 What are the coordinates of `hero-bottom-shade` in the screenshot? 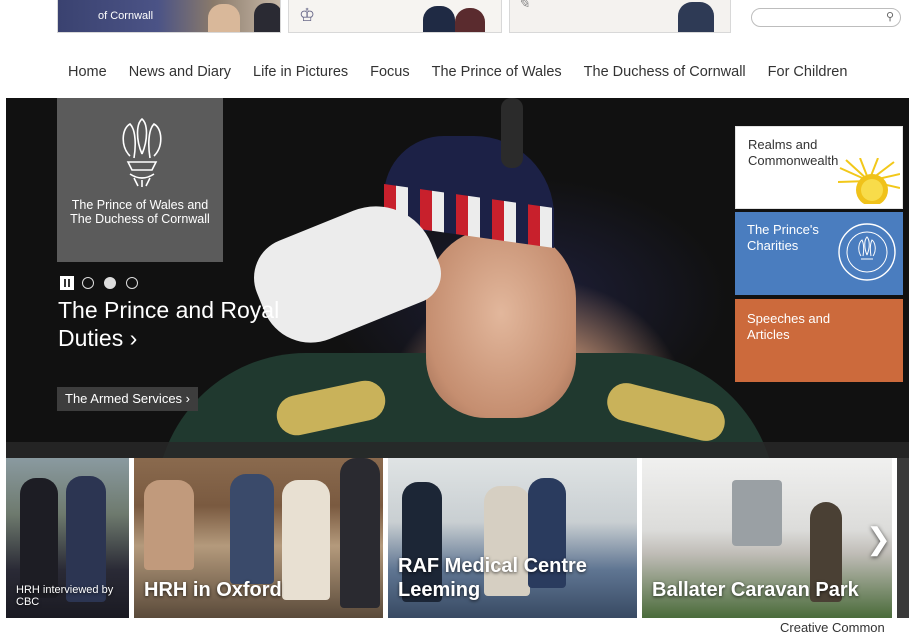 It's located at (457, 450).